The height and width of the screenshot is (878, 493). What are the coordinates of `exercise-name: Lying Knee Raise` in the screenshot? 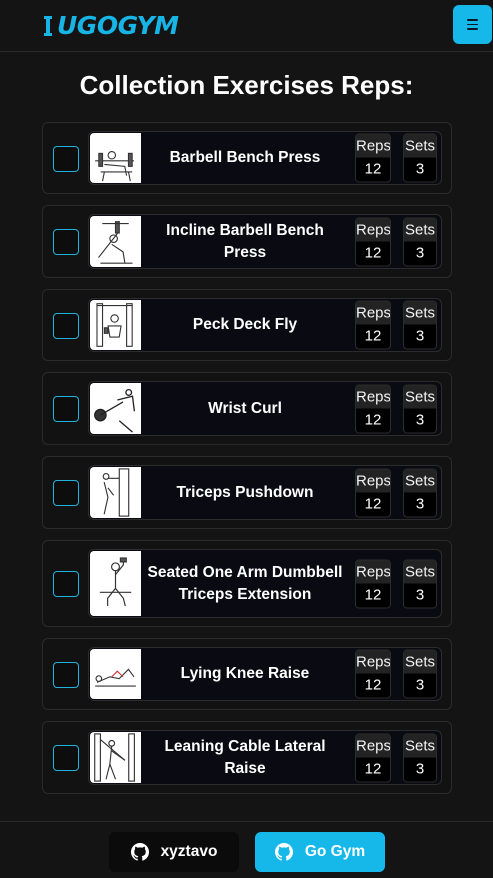 It's located at (245, 673).